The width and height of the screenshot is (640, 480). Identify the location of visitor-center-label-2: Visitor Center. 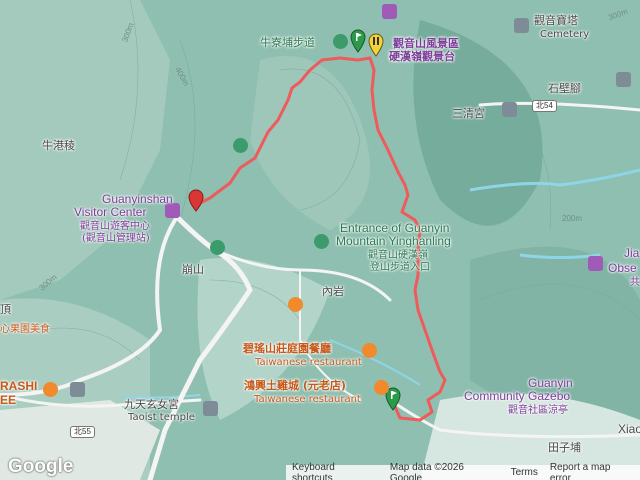
(110, 212).